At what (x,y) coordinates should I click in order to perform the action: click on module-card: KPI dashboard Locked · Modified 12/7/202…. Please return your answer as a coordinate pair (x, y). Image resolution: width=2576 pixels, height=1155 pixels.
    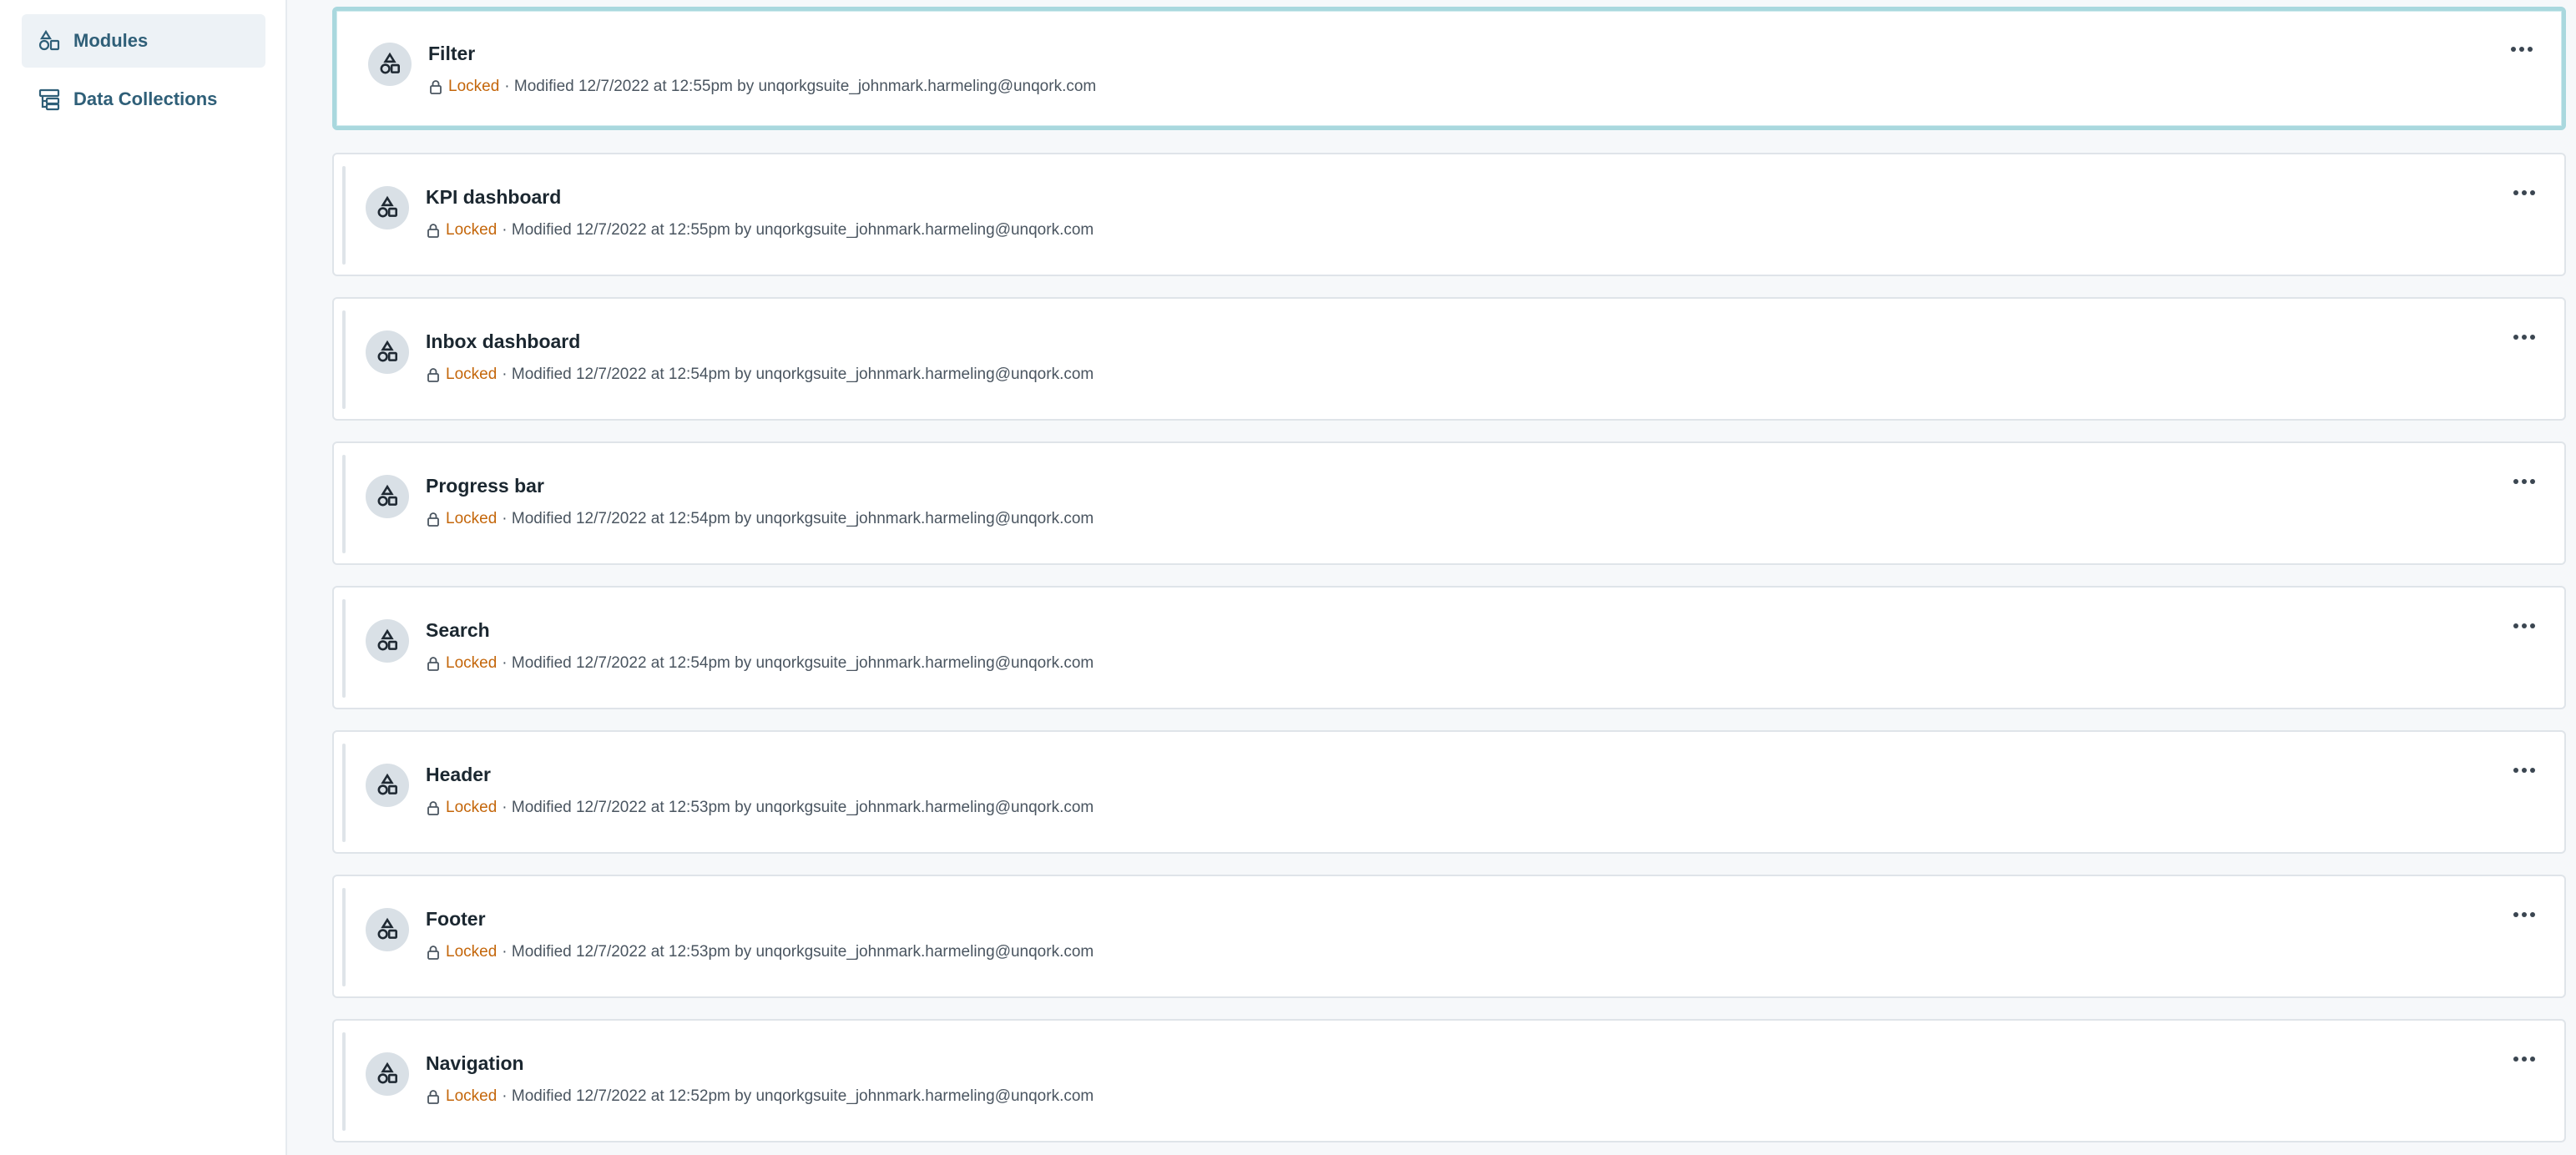
    Looking at the image, I should click on (1449, 215).